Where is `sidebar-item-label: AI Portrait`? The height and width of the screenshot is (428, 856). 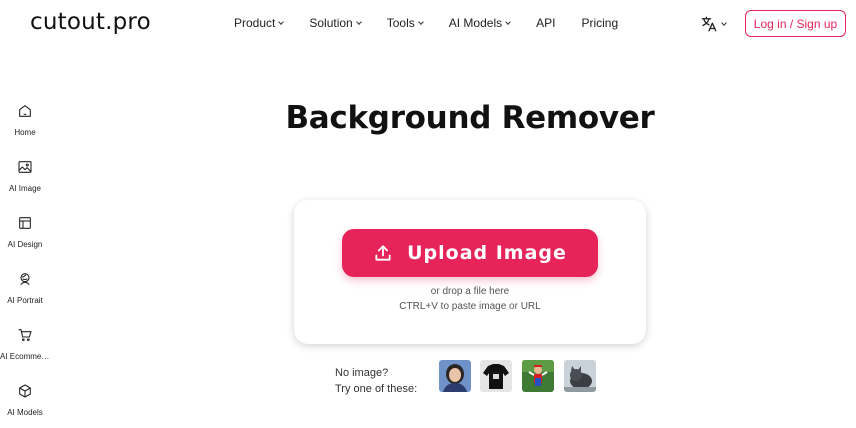 sidebar-item-label: AI Portrait is located at coordinates (25, 300).